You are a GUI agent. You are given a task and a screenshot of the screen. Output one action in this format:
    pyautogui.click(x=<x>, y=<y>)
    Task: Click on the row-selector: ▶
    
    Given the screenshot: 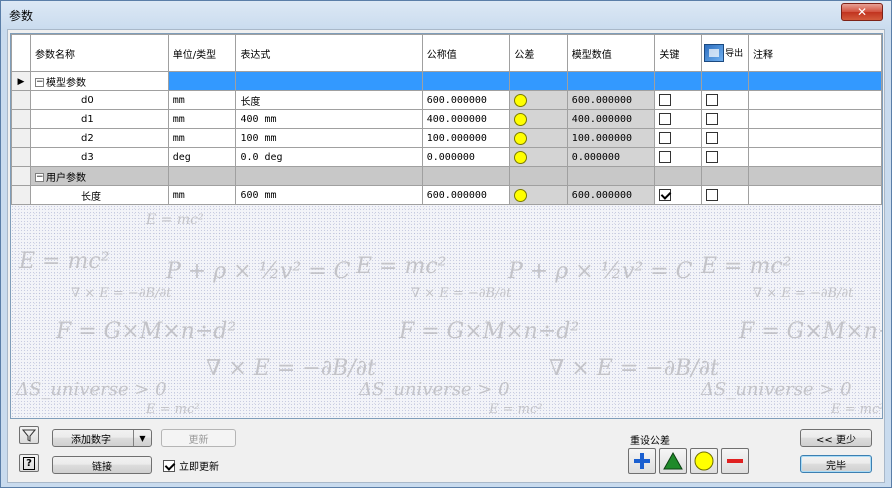 What is the action you would take?
    pyautogui.click(x=21, y=81)
    